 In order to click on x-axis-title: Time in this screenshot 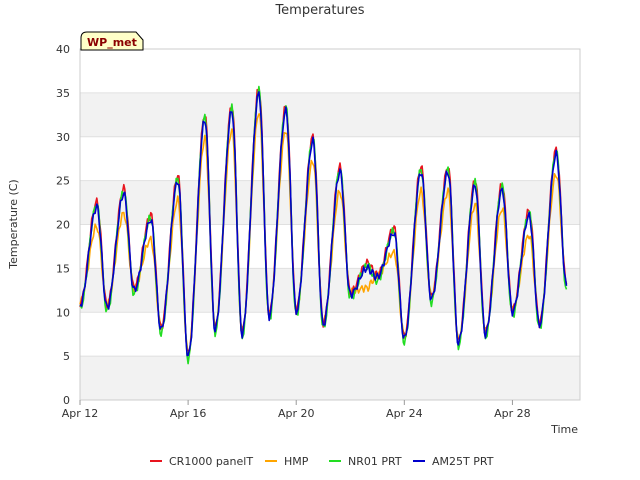, I will do `click(564, 429)`.